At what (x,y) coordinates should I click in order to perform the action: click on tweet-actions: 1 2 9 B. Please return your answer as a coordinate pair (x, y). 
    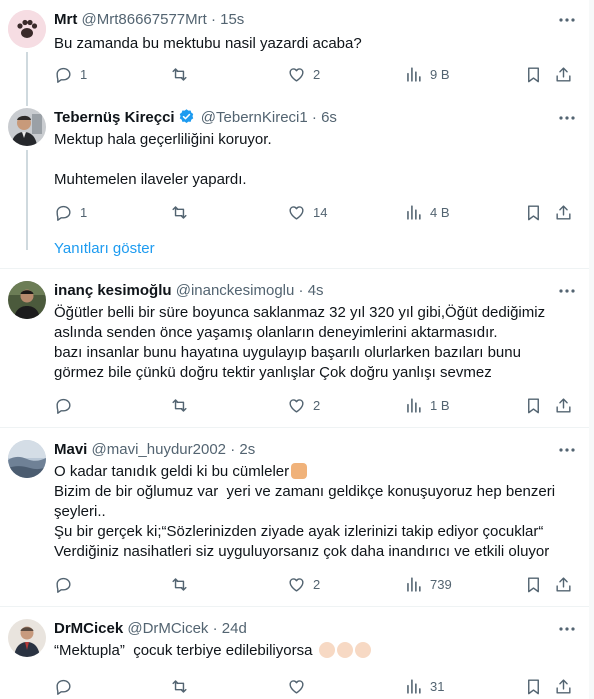
    Looking at the image, I should click on (314, 74).